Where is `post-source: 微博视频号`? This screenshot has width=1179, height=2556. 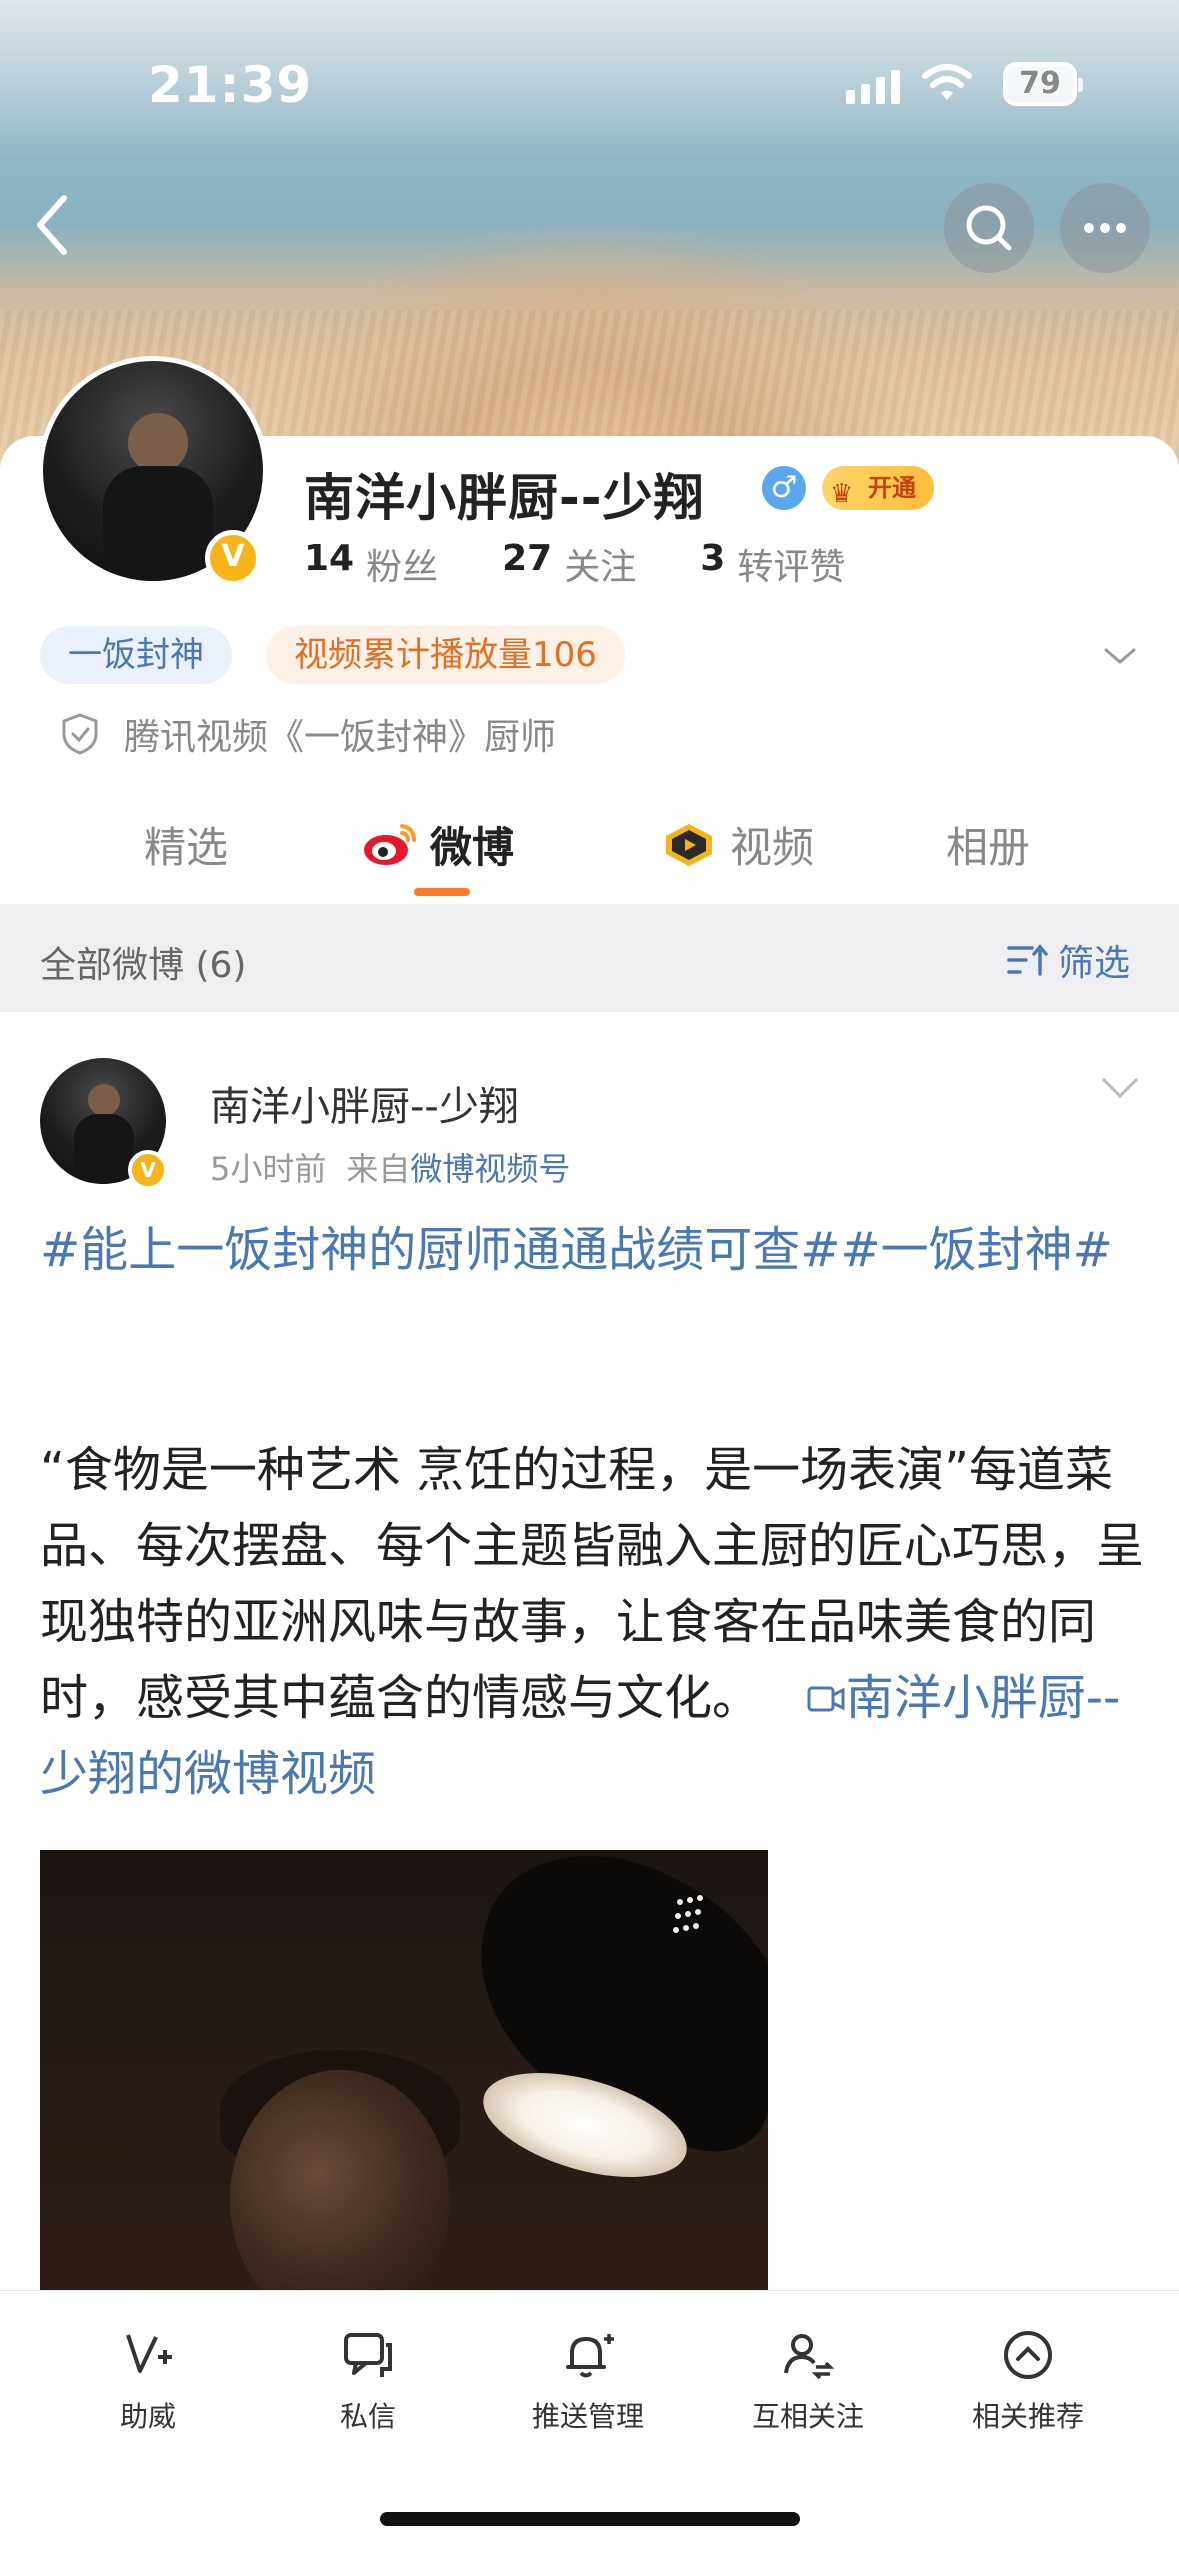 post-source: 微博视频号 is located at coordinates (490, 1169).